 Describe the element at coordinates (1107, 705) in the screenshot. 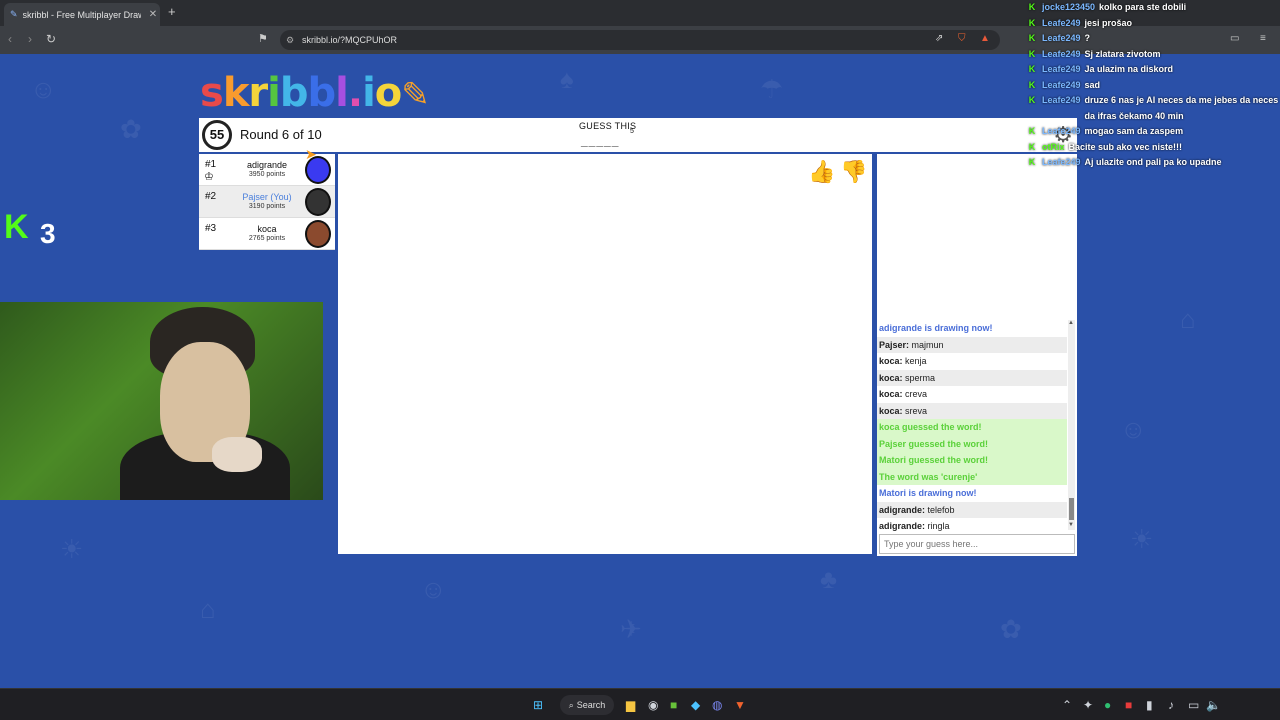

I see `tray-app-icon: ●` at that location.